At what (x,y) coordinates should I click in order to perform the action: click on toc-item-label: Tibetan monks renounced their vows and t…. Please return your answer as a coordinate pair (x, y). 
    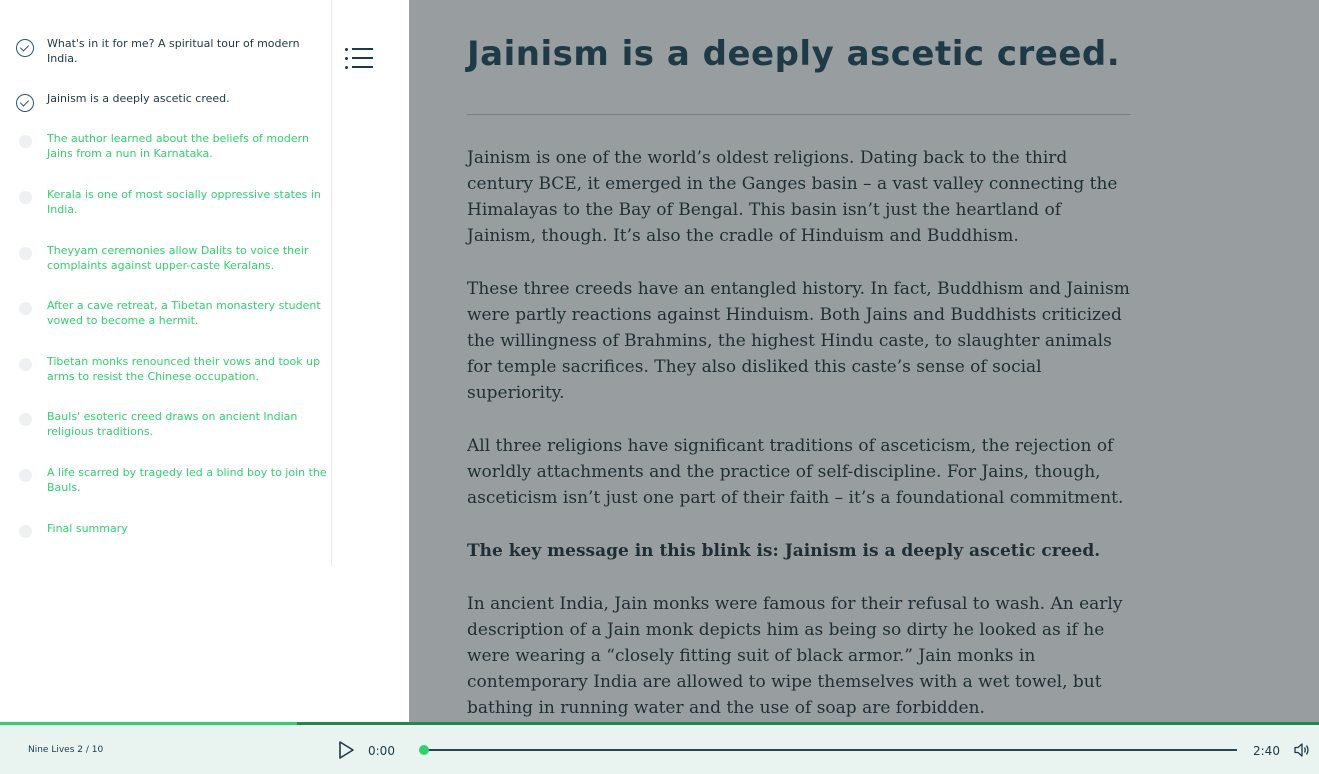
    Looking at the image, I should click on (184, 369).